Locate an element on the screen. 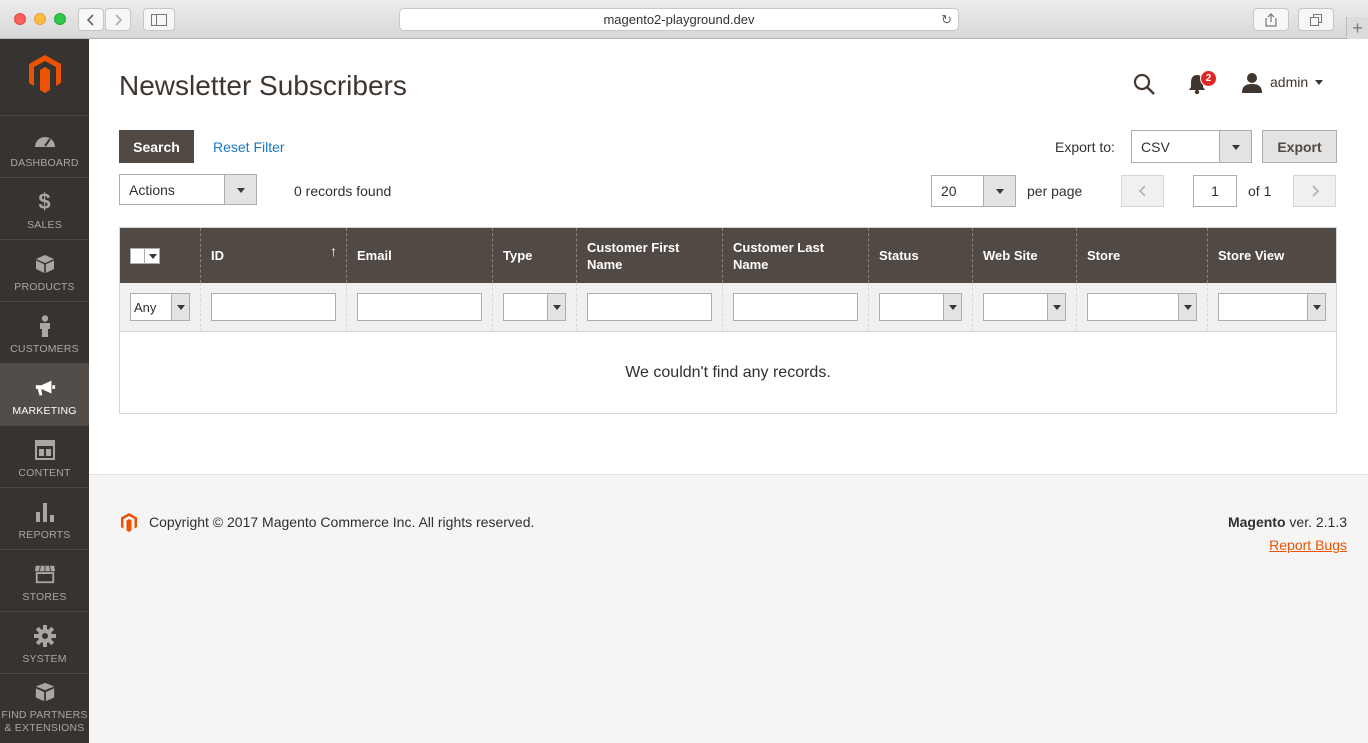 This screenshot has height=743, width=1368. tabs-overview-button is located at coordinates (1316, 19).